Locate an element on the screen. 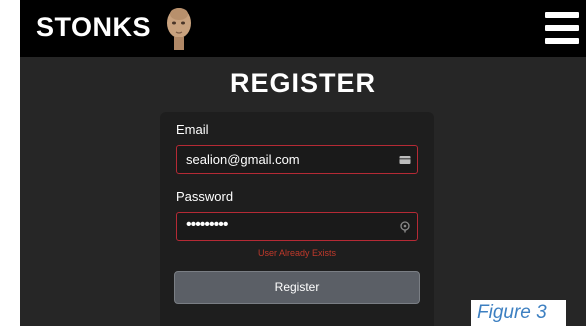  autofill-card-icon is located at coordinates (405, 160).